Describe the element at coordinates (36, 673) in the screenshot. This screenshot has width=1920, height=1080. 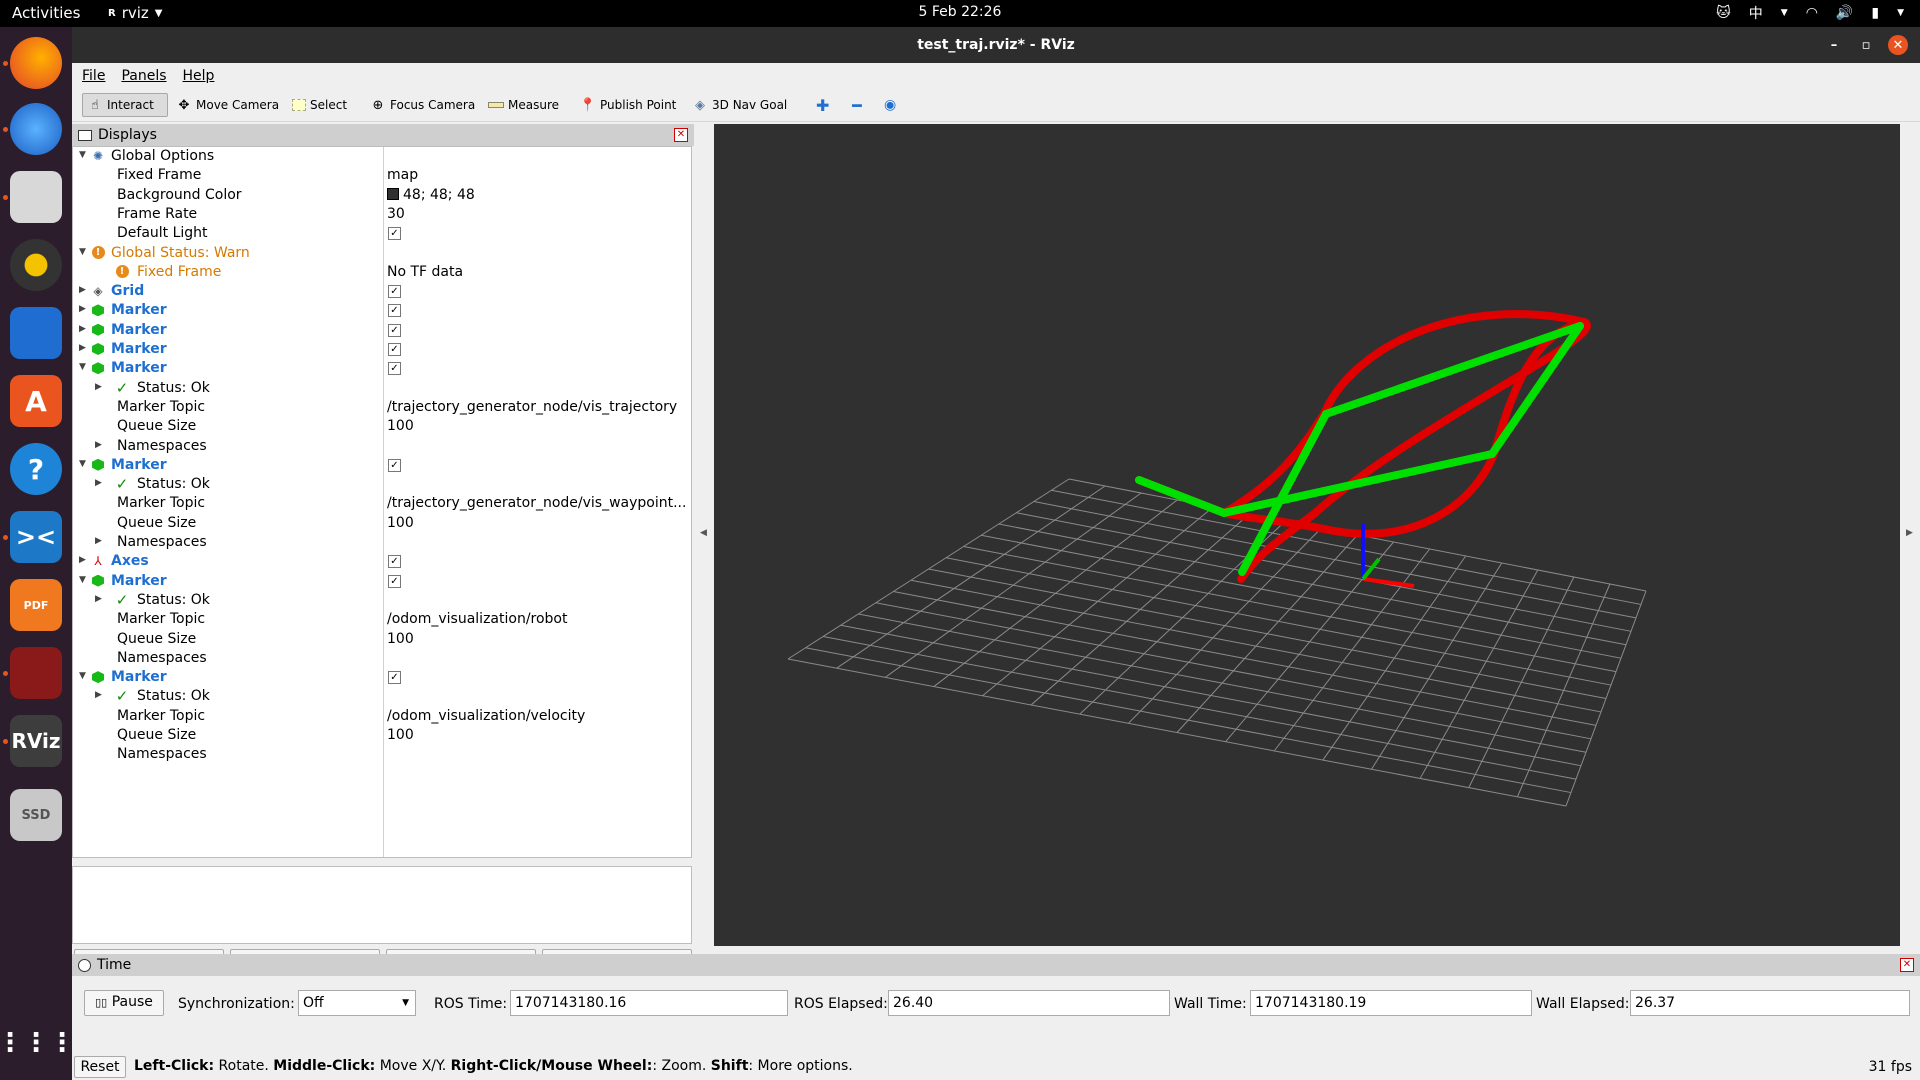
I see `terminal-icon` at that location.